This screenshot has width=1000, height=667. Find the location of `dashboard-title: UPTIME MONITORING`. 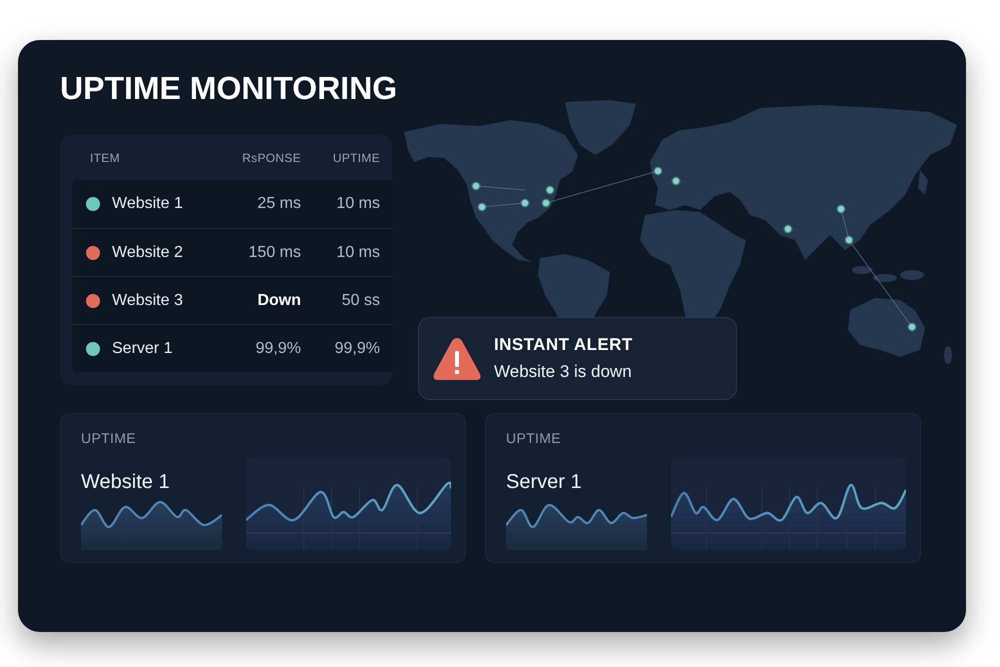

dashboard-title: UPTIME MONITORING is located at coordinates (229, 88).